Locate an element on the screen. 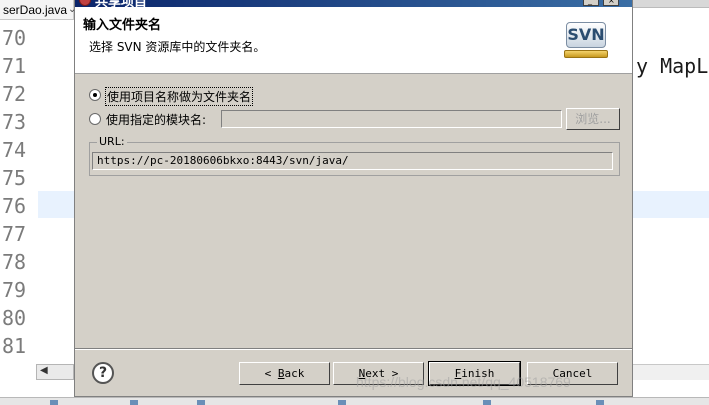  svn-logo-base is located at coordinates (586, 54).